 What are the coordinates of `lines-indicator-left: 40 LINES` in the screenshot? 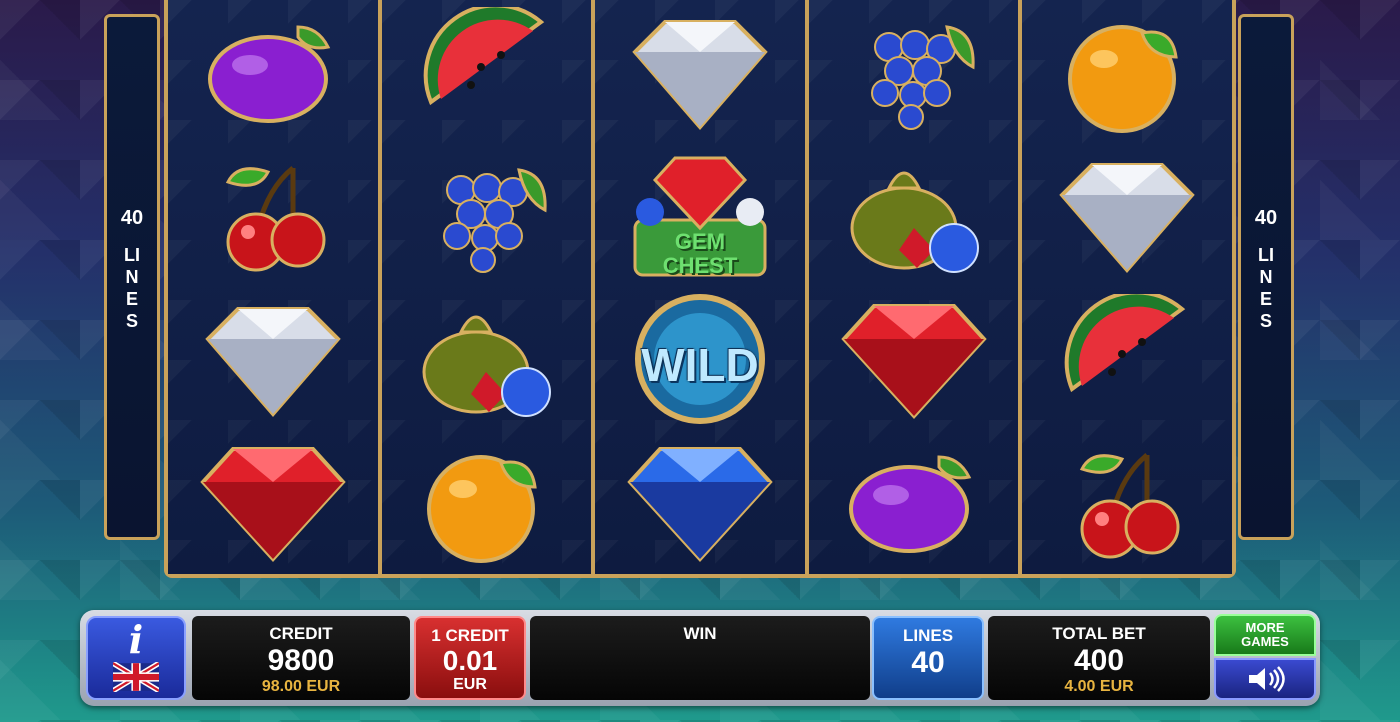 It's located at (132, 277).